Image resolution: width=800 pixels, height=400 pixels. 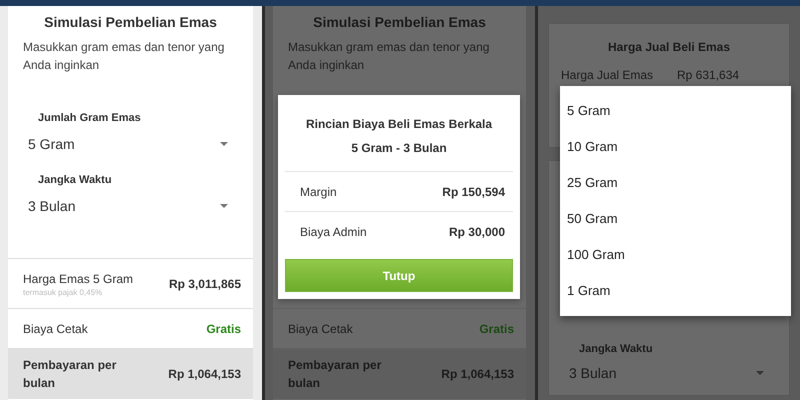 What do you see at coordinates (399, 148) in the screenshot?
I see `dialog-subtitle: 5 Gram - 3 Bulan` at bounding box center [399, 148].